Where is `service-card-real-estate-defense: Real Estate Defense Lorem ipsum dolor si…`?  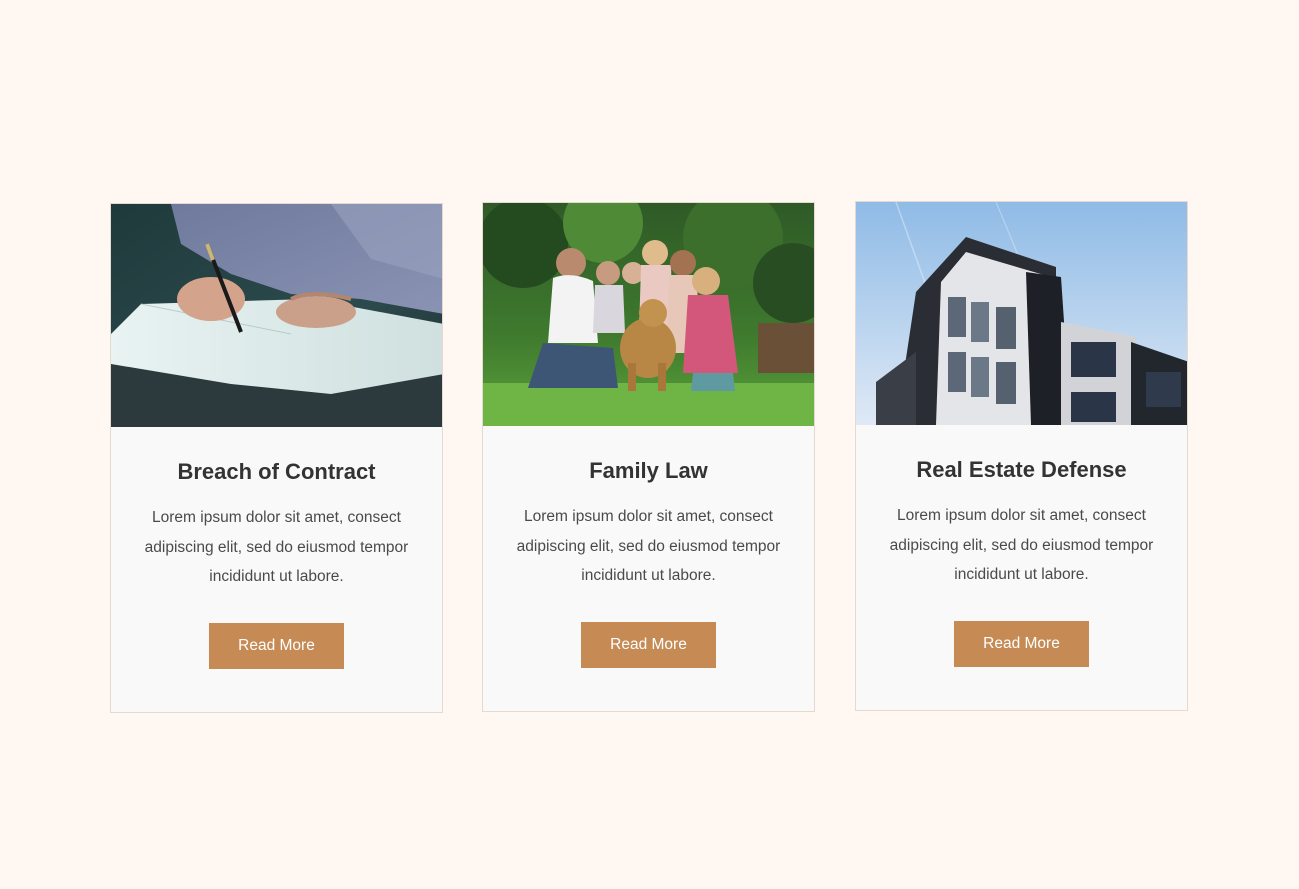 service-card-real-estate-defense: Real Estate Defense Lorem ipsum dolor si… is located at coordinates (1021, 456).